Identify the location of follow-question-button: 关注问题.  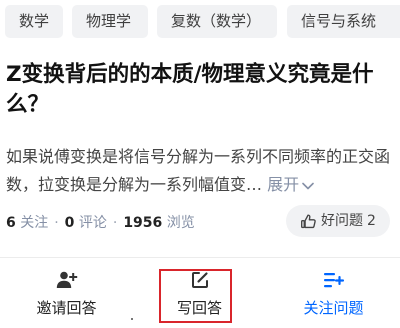
(333, 293).